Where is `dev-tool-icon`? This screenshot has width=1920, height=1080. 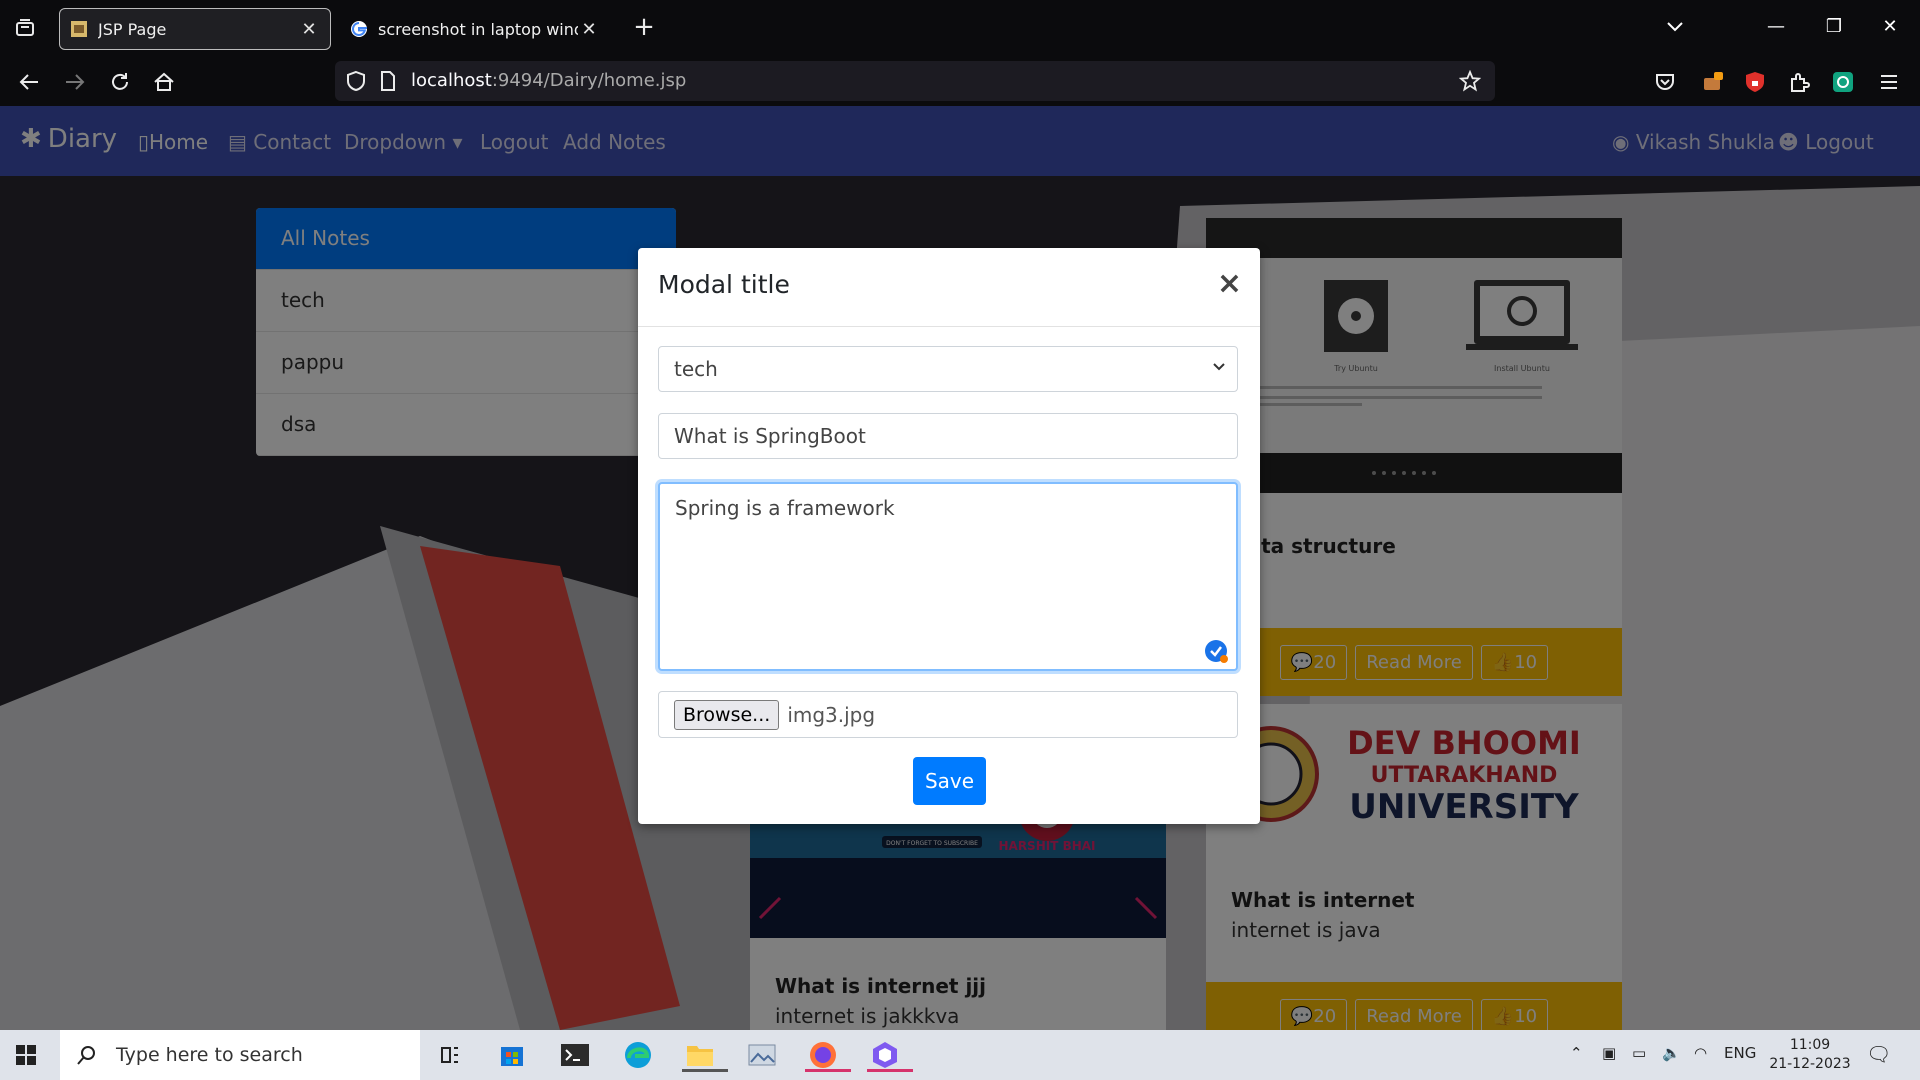
dev-tool-icon is located at coordinates (889, 1055).